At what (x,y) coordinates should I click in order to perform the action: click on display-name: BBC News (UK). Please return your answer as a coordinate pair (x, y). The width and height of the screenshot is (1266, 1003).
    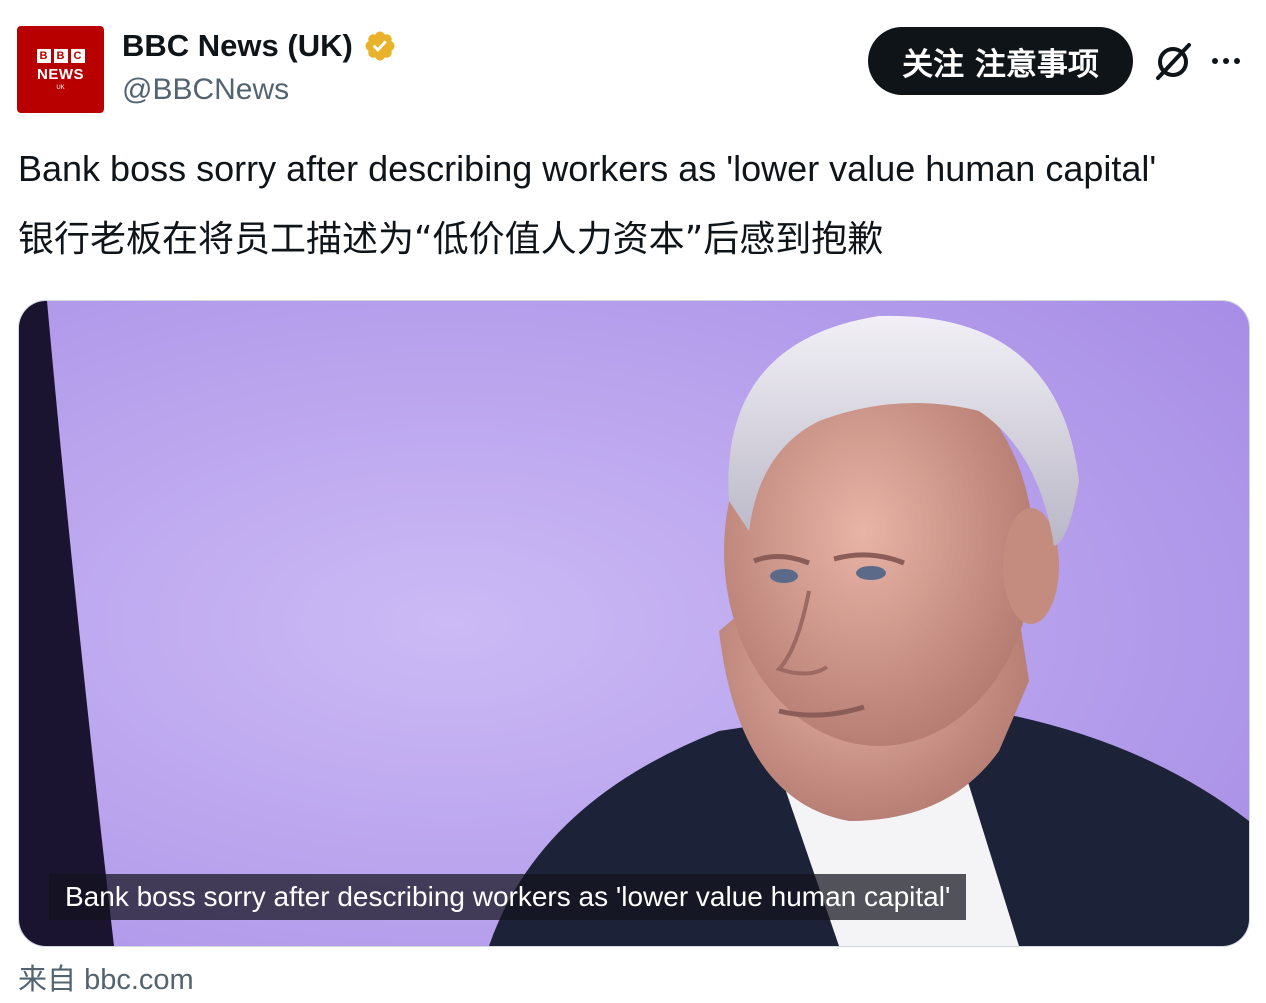
    Looking at the image, I should click on (237, 46).